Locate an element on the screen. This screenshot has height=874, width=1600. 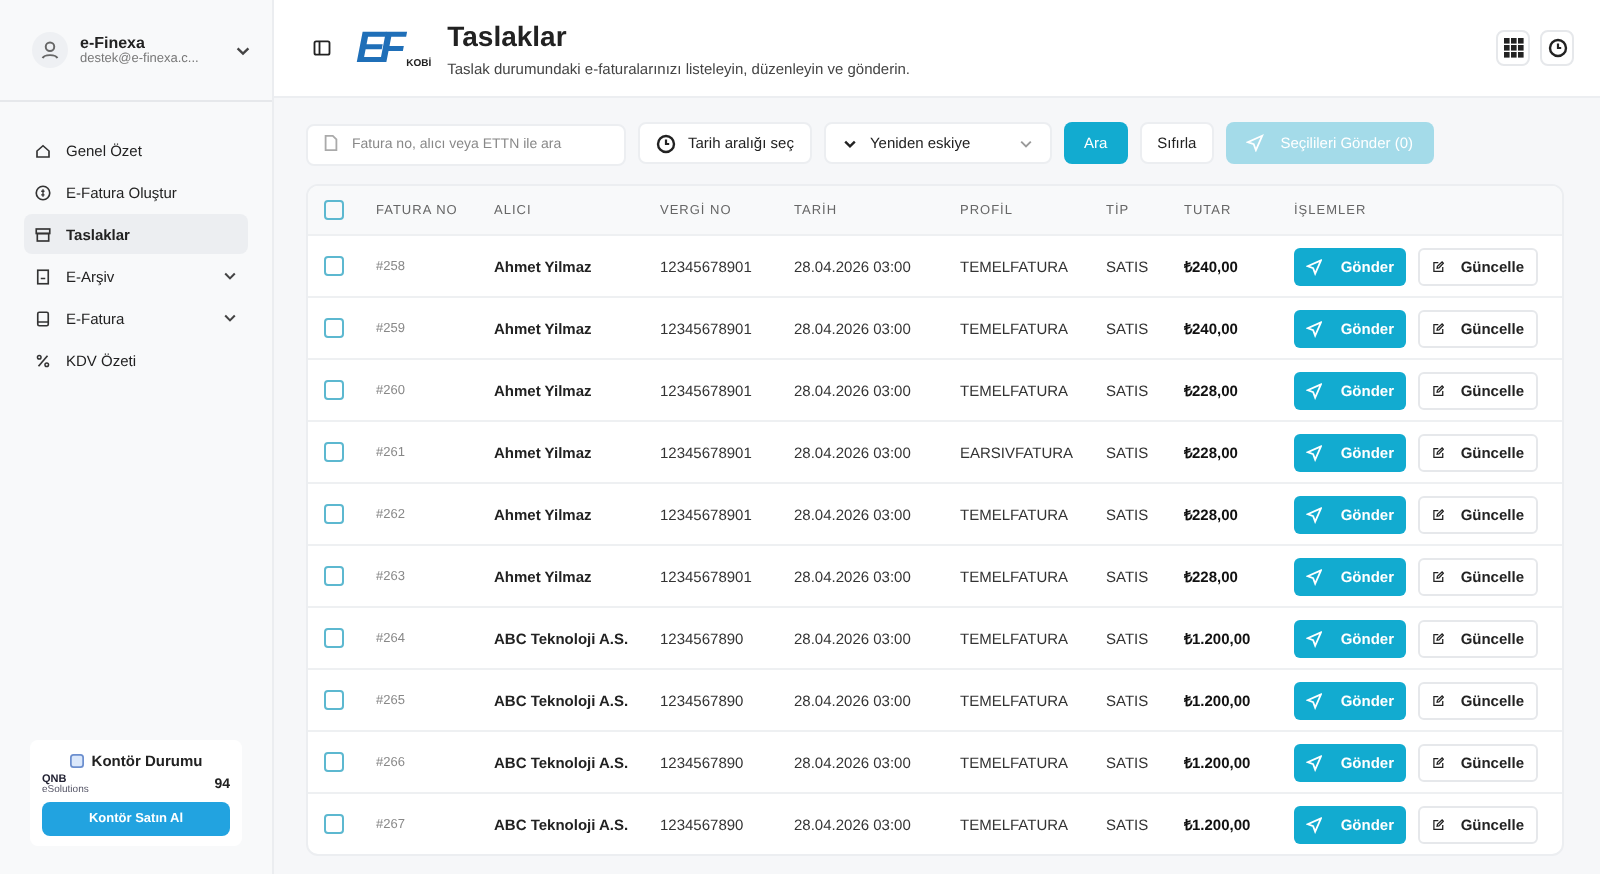
page-title: Taslaklar is located at coordinates (508, 35).